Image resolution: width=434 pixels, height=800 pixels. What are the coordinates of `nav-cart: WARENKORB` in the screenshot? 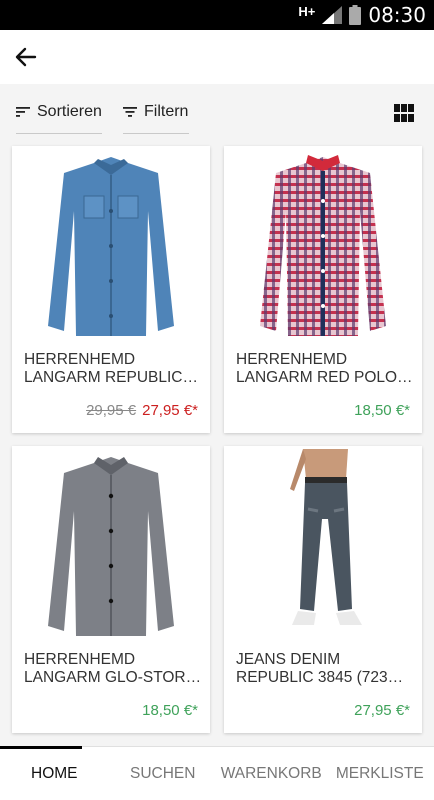 It's located at (271, 773).